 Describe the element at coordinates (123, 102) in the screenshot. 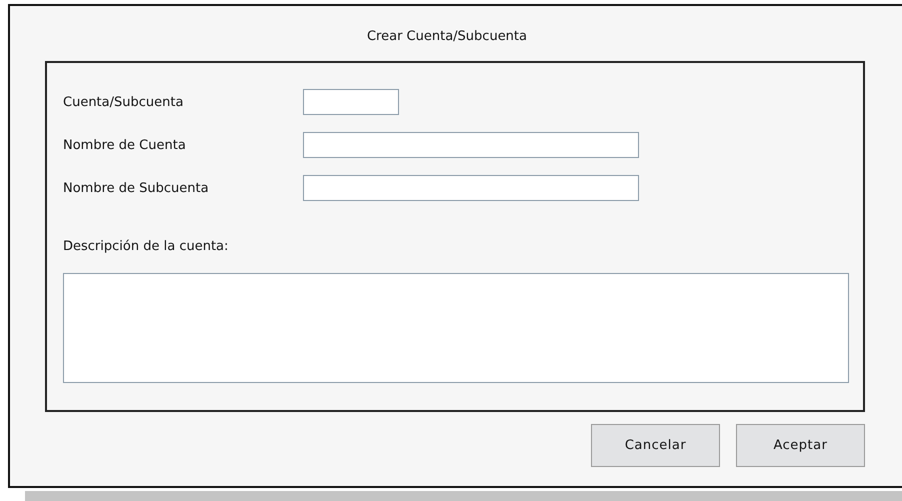

I see `field-label: Cuenta/Subcuenta` at that location.